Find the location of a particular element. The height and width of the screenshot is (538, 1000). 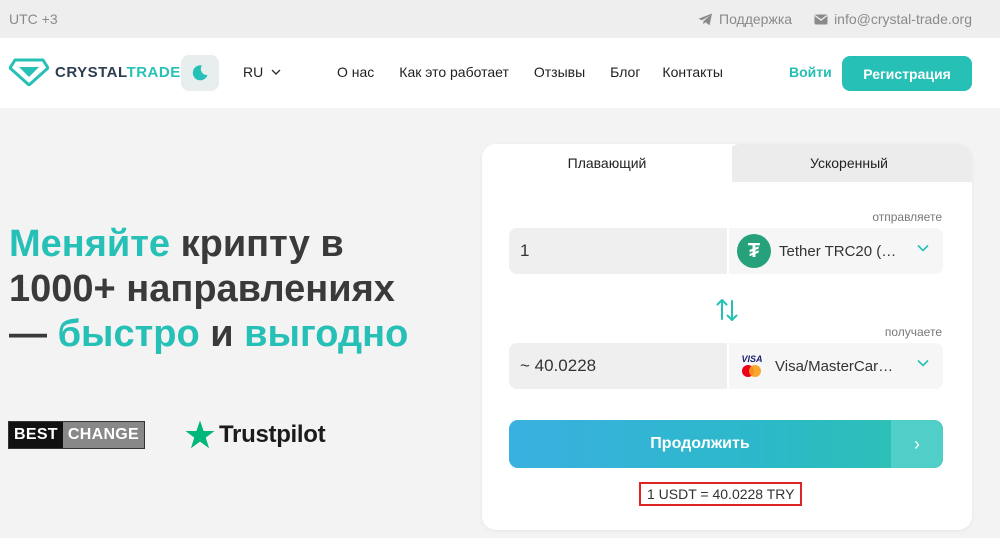

swap-button is located at coordinates (727, 312).